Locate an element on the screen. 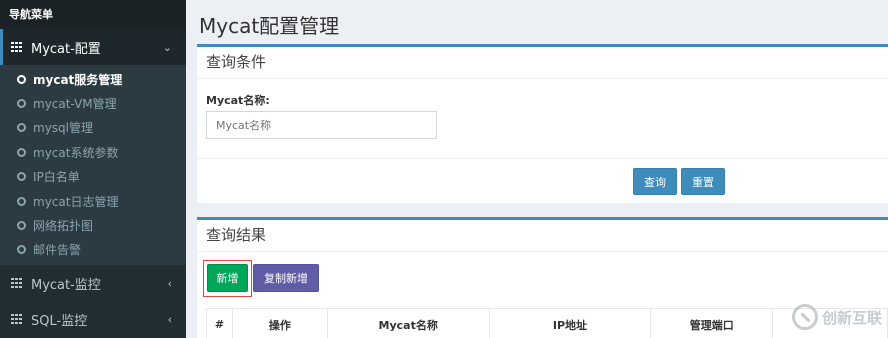 This screenshot has height=338, width=888. page-title: Mycat配置管理 is located at coordinates (269, 26).